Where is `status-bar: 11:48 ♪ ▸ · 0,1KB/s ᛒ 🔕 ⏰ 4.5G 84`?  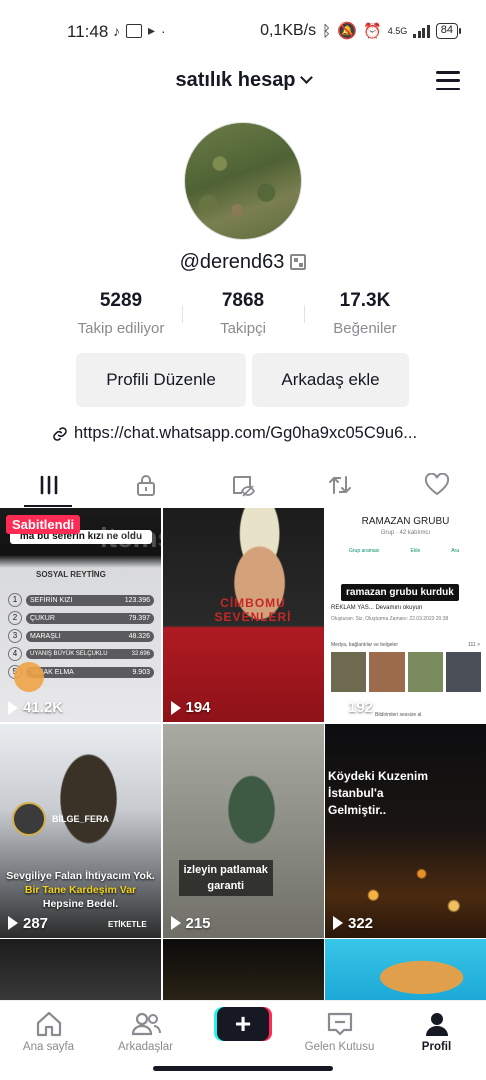 status-bar: 11:48 ♪ ▸ · 0,1KB/s ᛒ 🔕 ⏰ 4.5G 84 is located at coordinates (243, 31).